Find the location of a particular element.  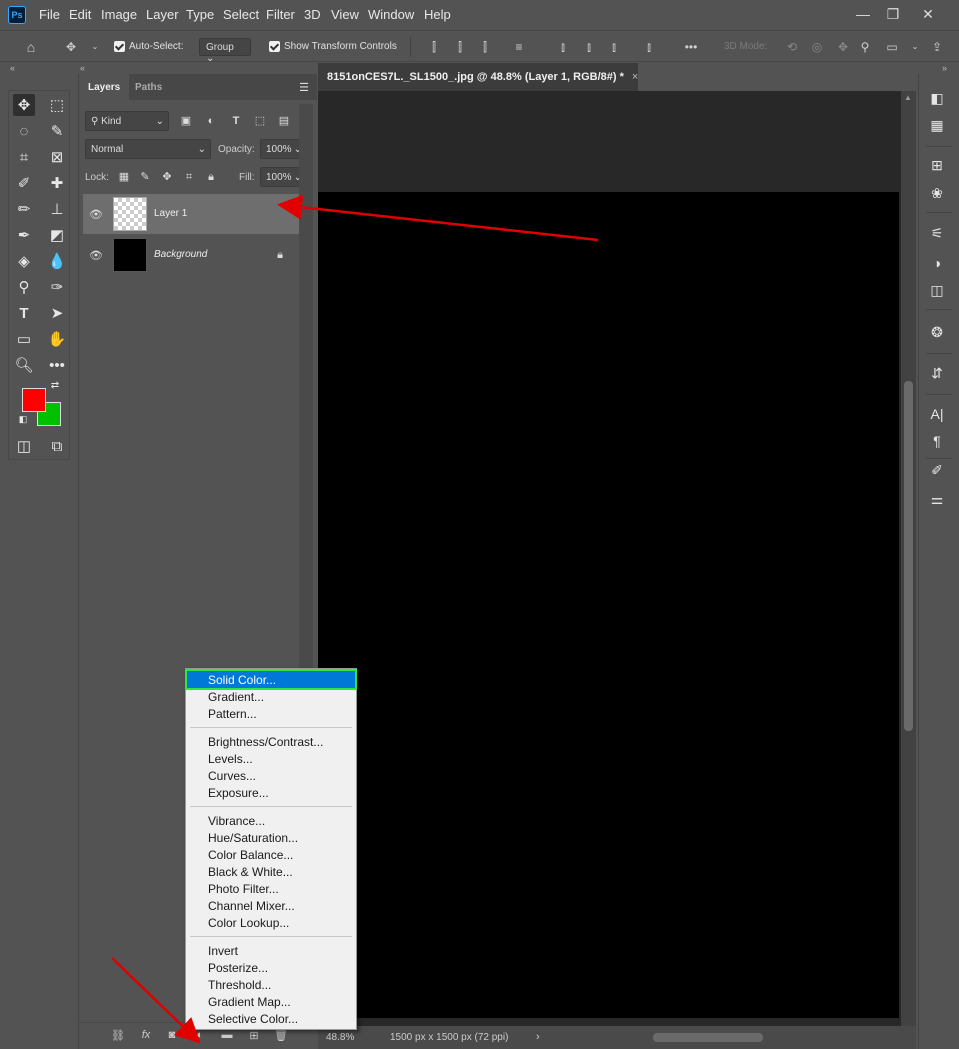

channels-panel-icon: ❂ is located at coordinates (937, 332).